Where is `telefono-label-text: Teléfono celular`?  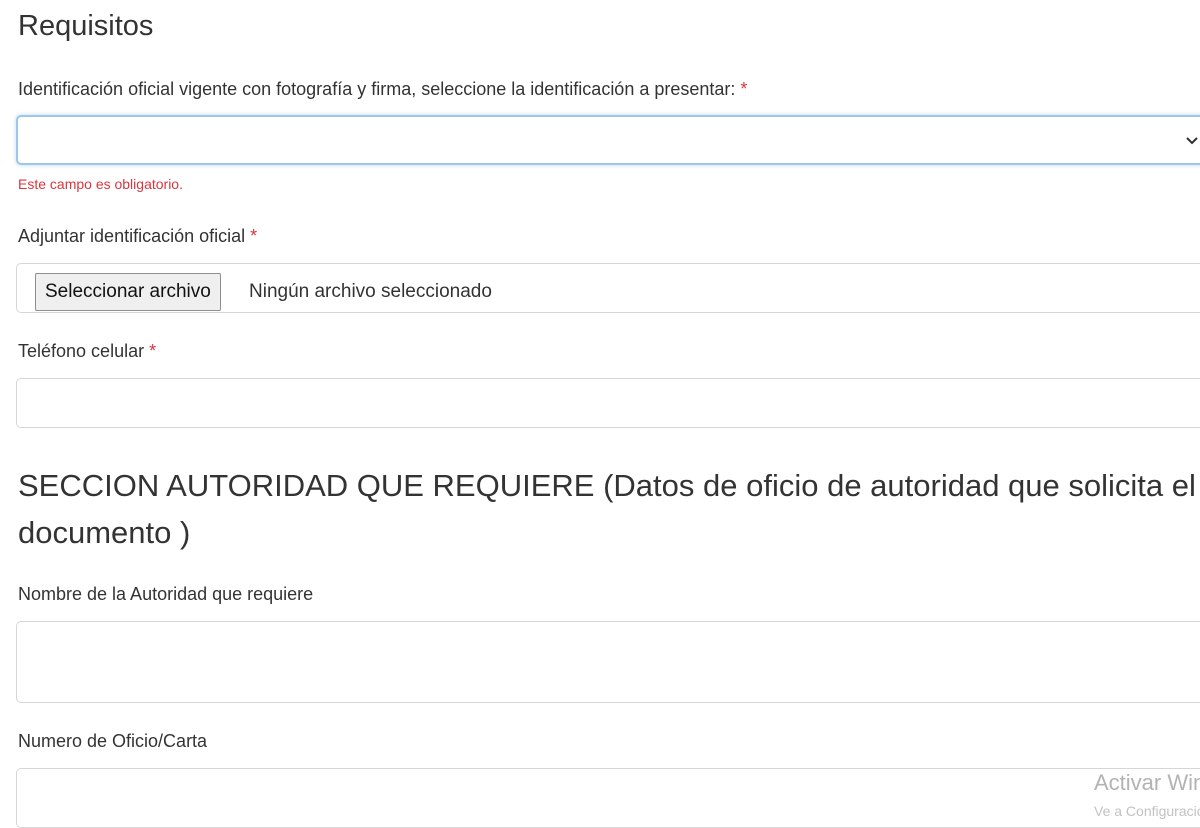
telefono-label-text: Teléfono celular is located at coordinates (81, 351).